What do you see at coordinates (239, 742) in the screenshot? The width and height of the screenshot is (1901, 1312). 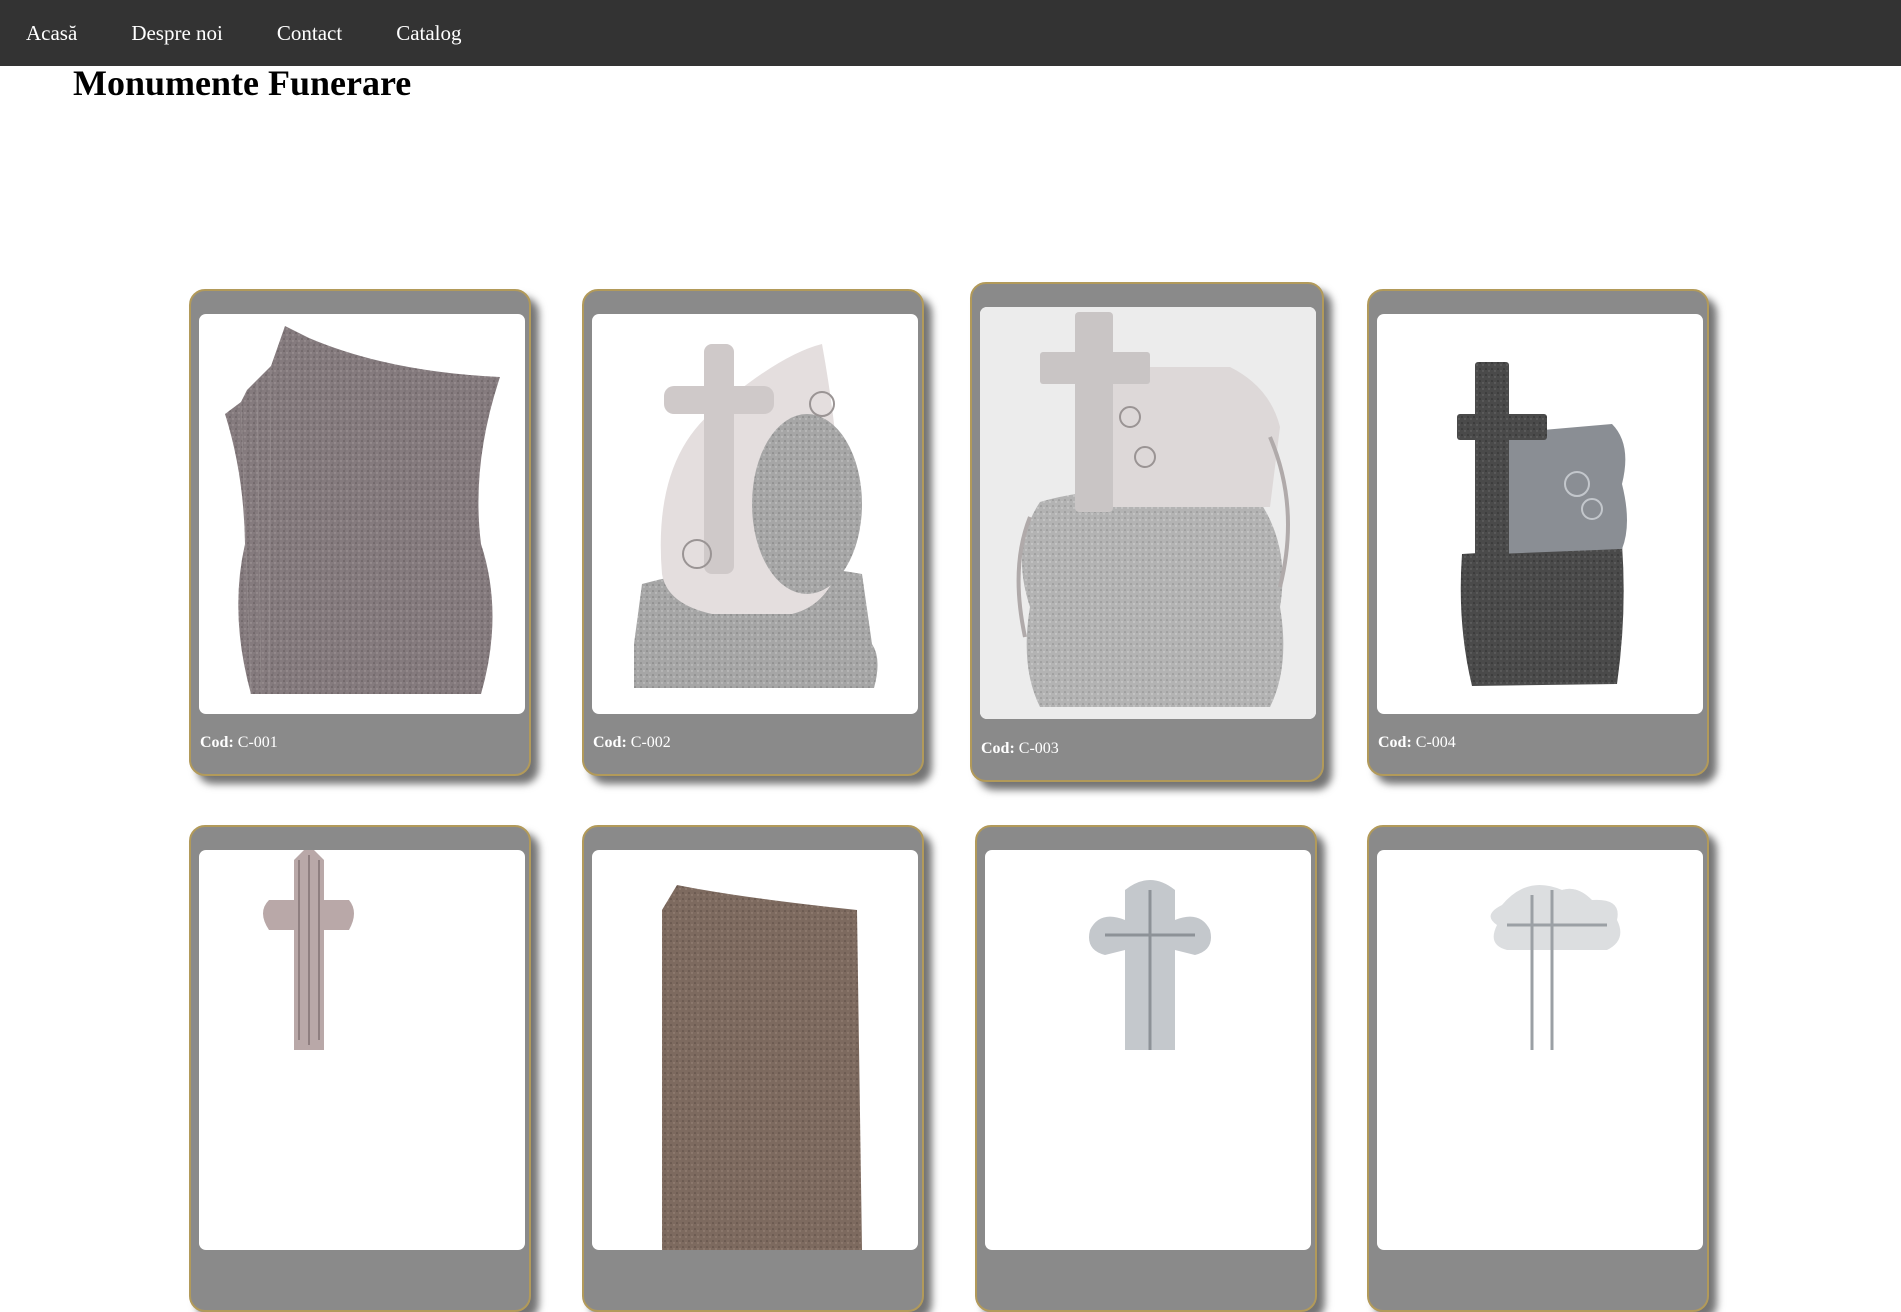 I see `product-code-c001: Cod: C-001` at bounding box center [239, 742].